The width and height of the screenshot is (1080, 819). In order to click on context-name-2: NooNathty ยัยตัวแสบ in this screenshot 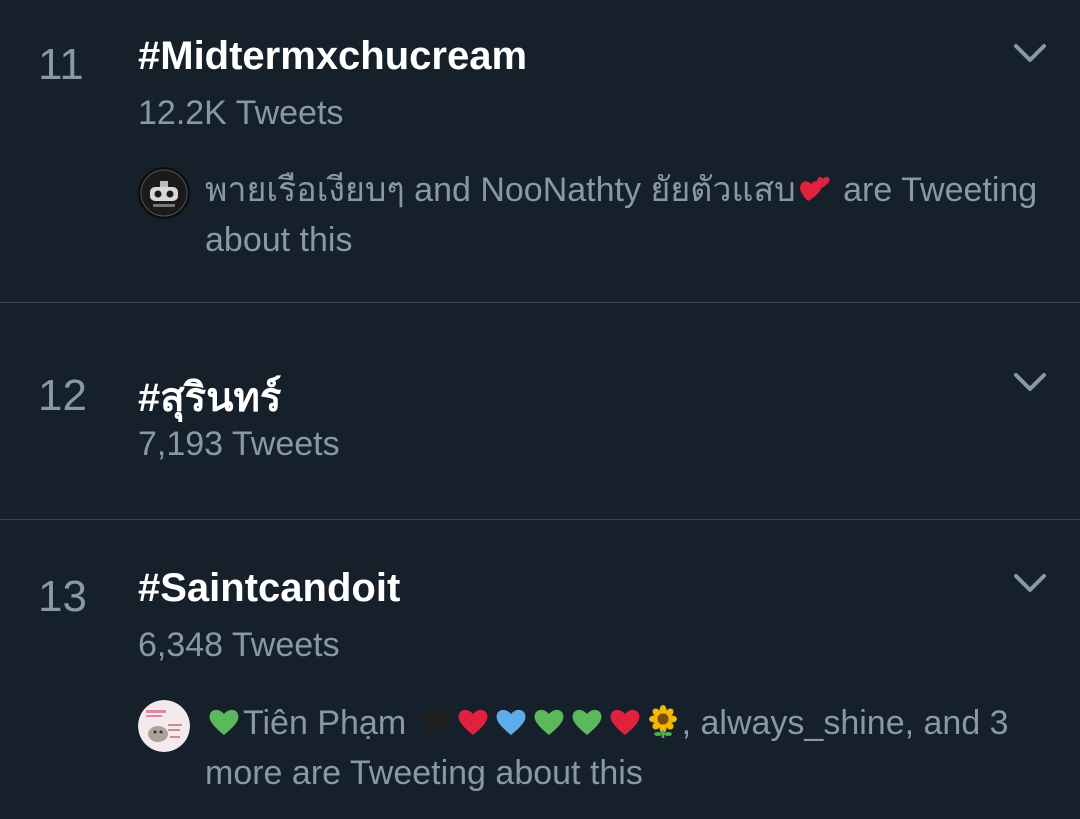, I will do `click(637, 190)`.